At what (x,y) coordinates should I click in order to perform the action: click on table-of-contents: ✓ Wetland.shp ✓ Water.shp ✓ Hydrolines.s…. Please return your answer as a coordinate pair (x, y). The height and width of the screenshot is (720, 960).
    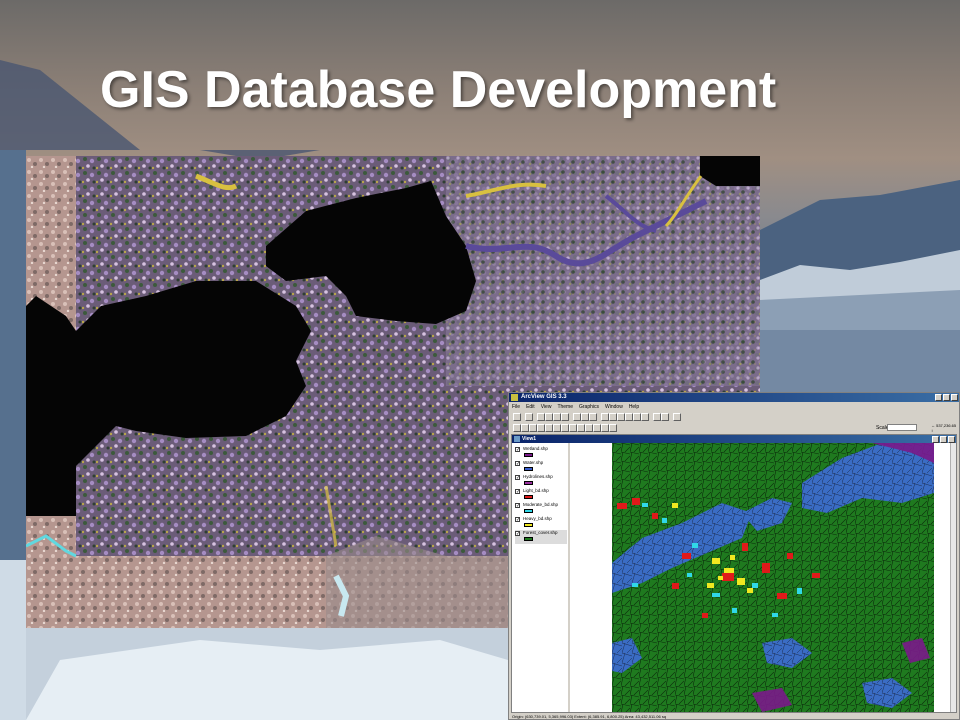
    Looking at the image, I should click on (541, 577).